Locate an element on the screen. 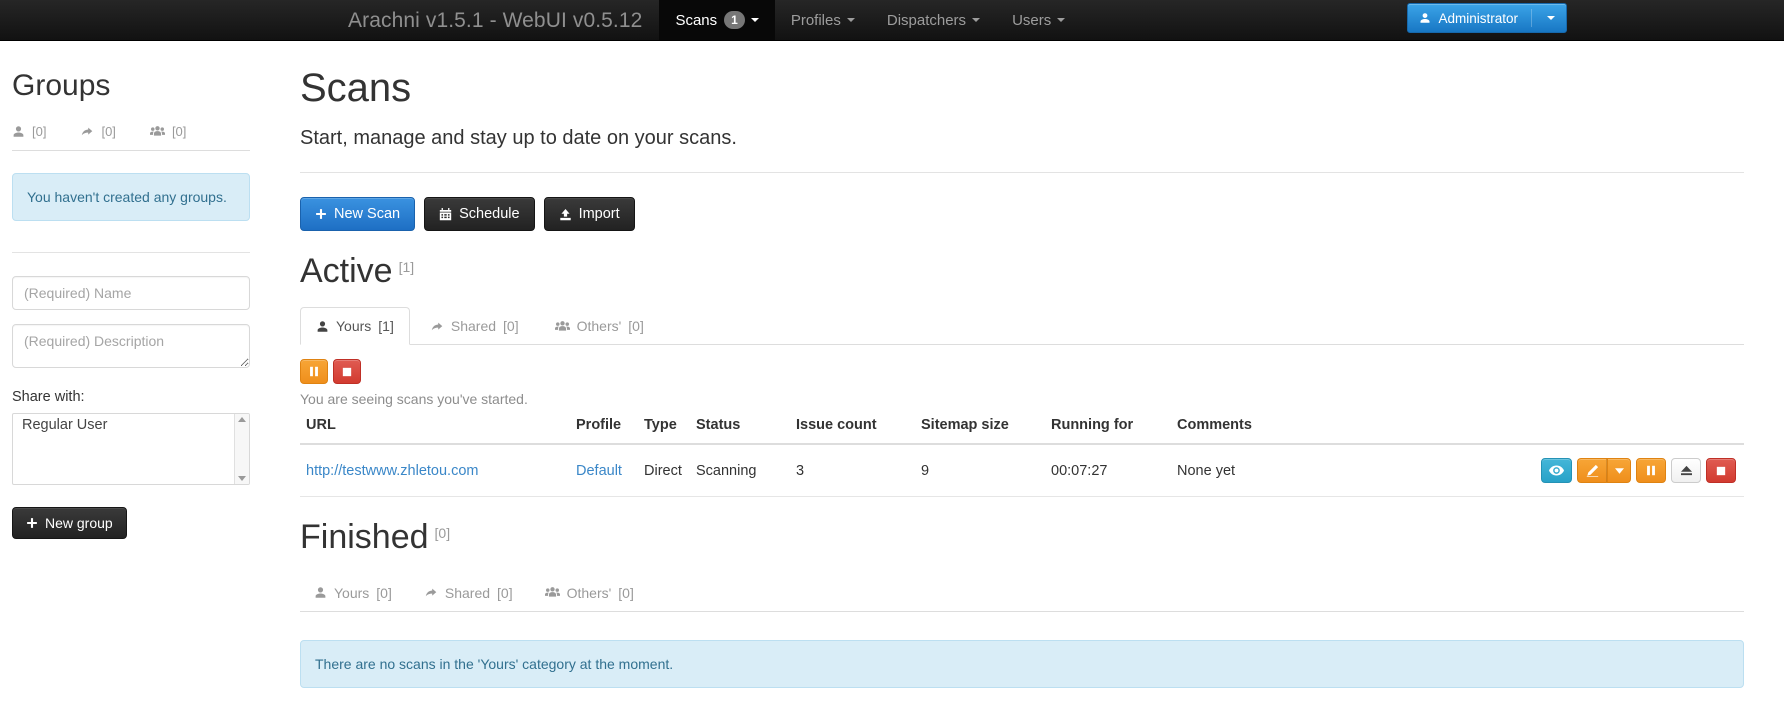 This screenshot has width=1784, height=703. tab-finished-others: Others' [0] is located at coordinates (589, 593).